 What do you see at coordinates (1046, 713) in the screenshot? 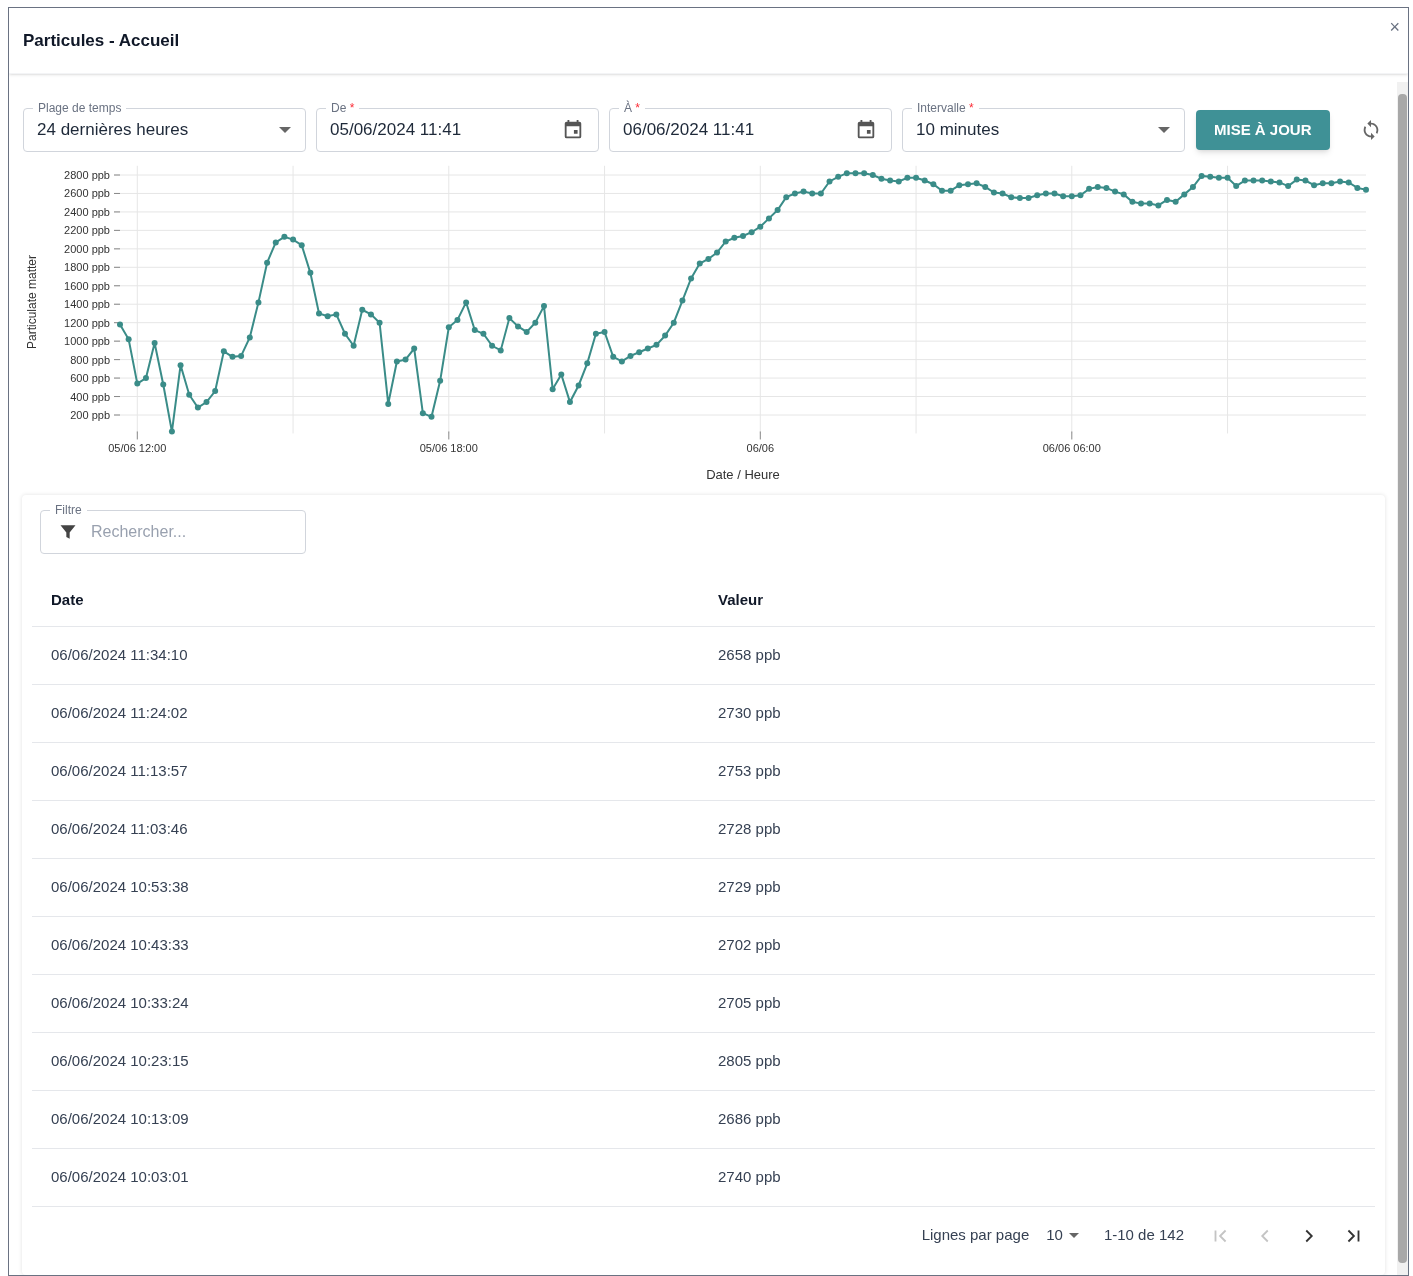
I see `table-cell: 2730 ppb` at bounding box center [1046, 713].